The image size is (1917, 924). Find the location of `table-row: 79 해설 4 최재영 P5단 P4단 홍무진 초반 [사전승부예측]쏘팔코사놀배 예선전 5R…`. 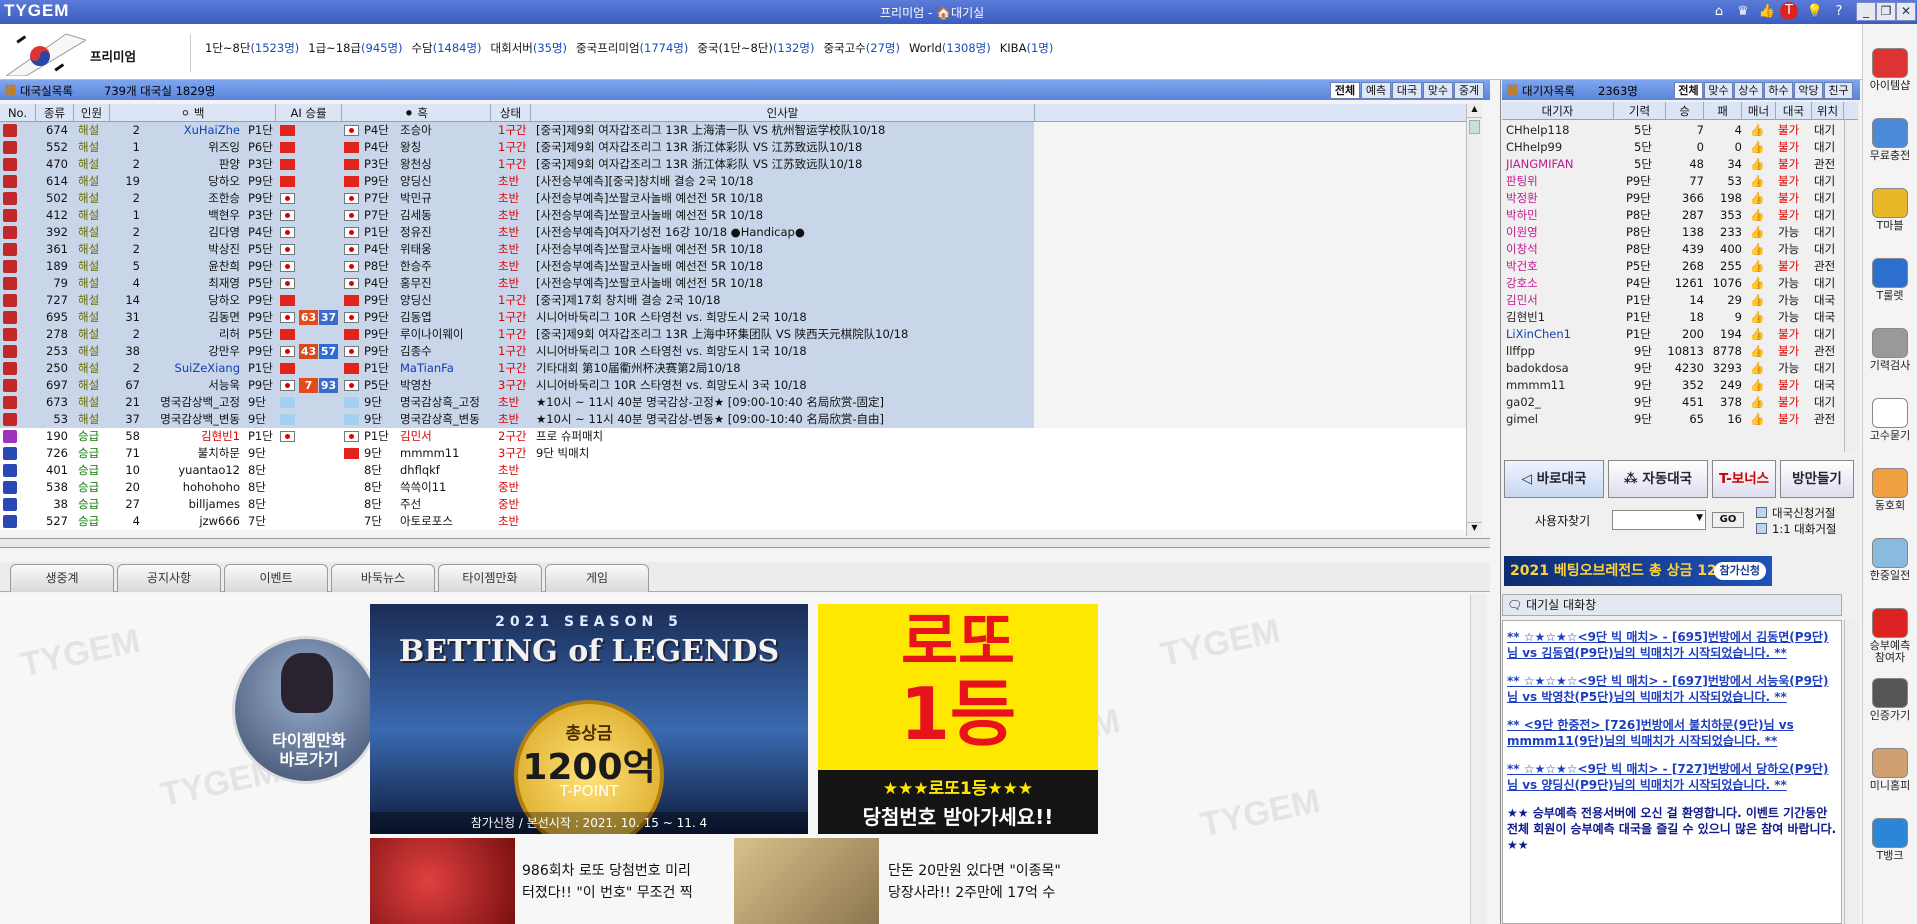

table-row: 79 해설 4 최재영 P5단 P4단 홍무진 초반 [사전승부예측]쏘팔코사놀배 예선전 5R… is located at coordinates (517, 283).